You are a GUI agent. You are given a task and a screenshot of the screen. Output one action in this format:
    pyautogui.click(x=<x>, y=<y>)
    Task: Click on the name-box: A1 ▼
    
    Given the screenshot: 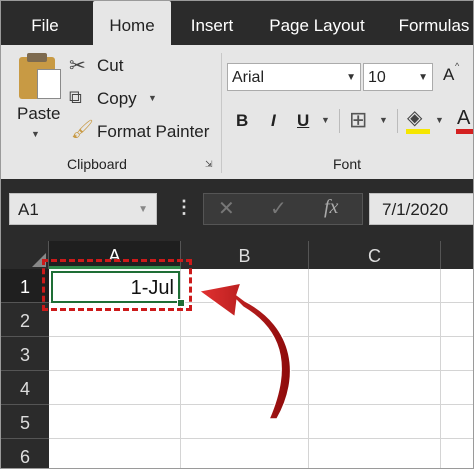 What is the action you would take?
    pyautogui.click(x=83, y=209)
    